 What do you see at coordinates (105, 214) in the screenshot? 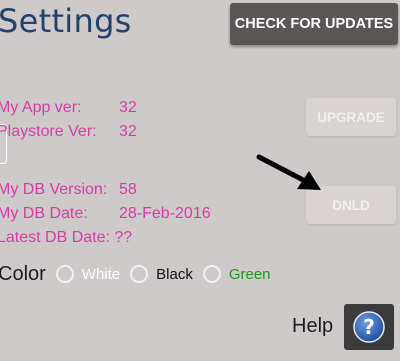
I see `db-date-row: My DB Date: 28-Feb-2016` at bounding box center [105, 214].